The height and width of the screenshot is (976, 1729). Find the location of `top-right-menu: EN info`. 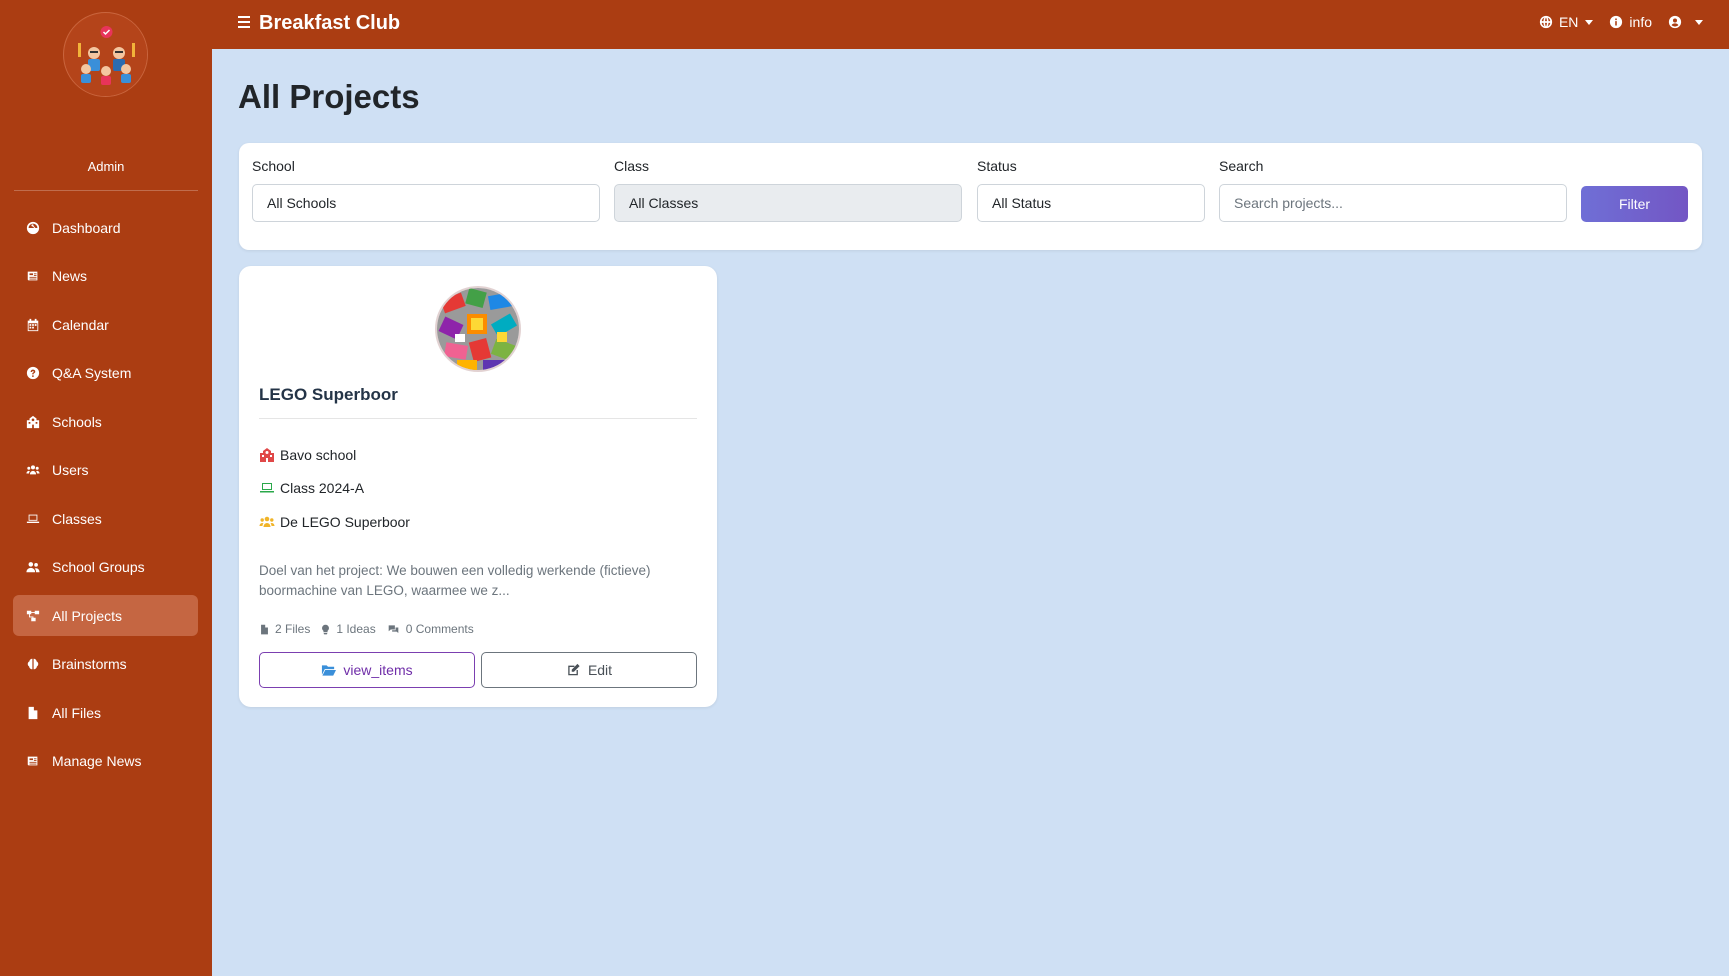

top-right-menu: EN info is located at coordinates (1613, 22).